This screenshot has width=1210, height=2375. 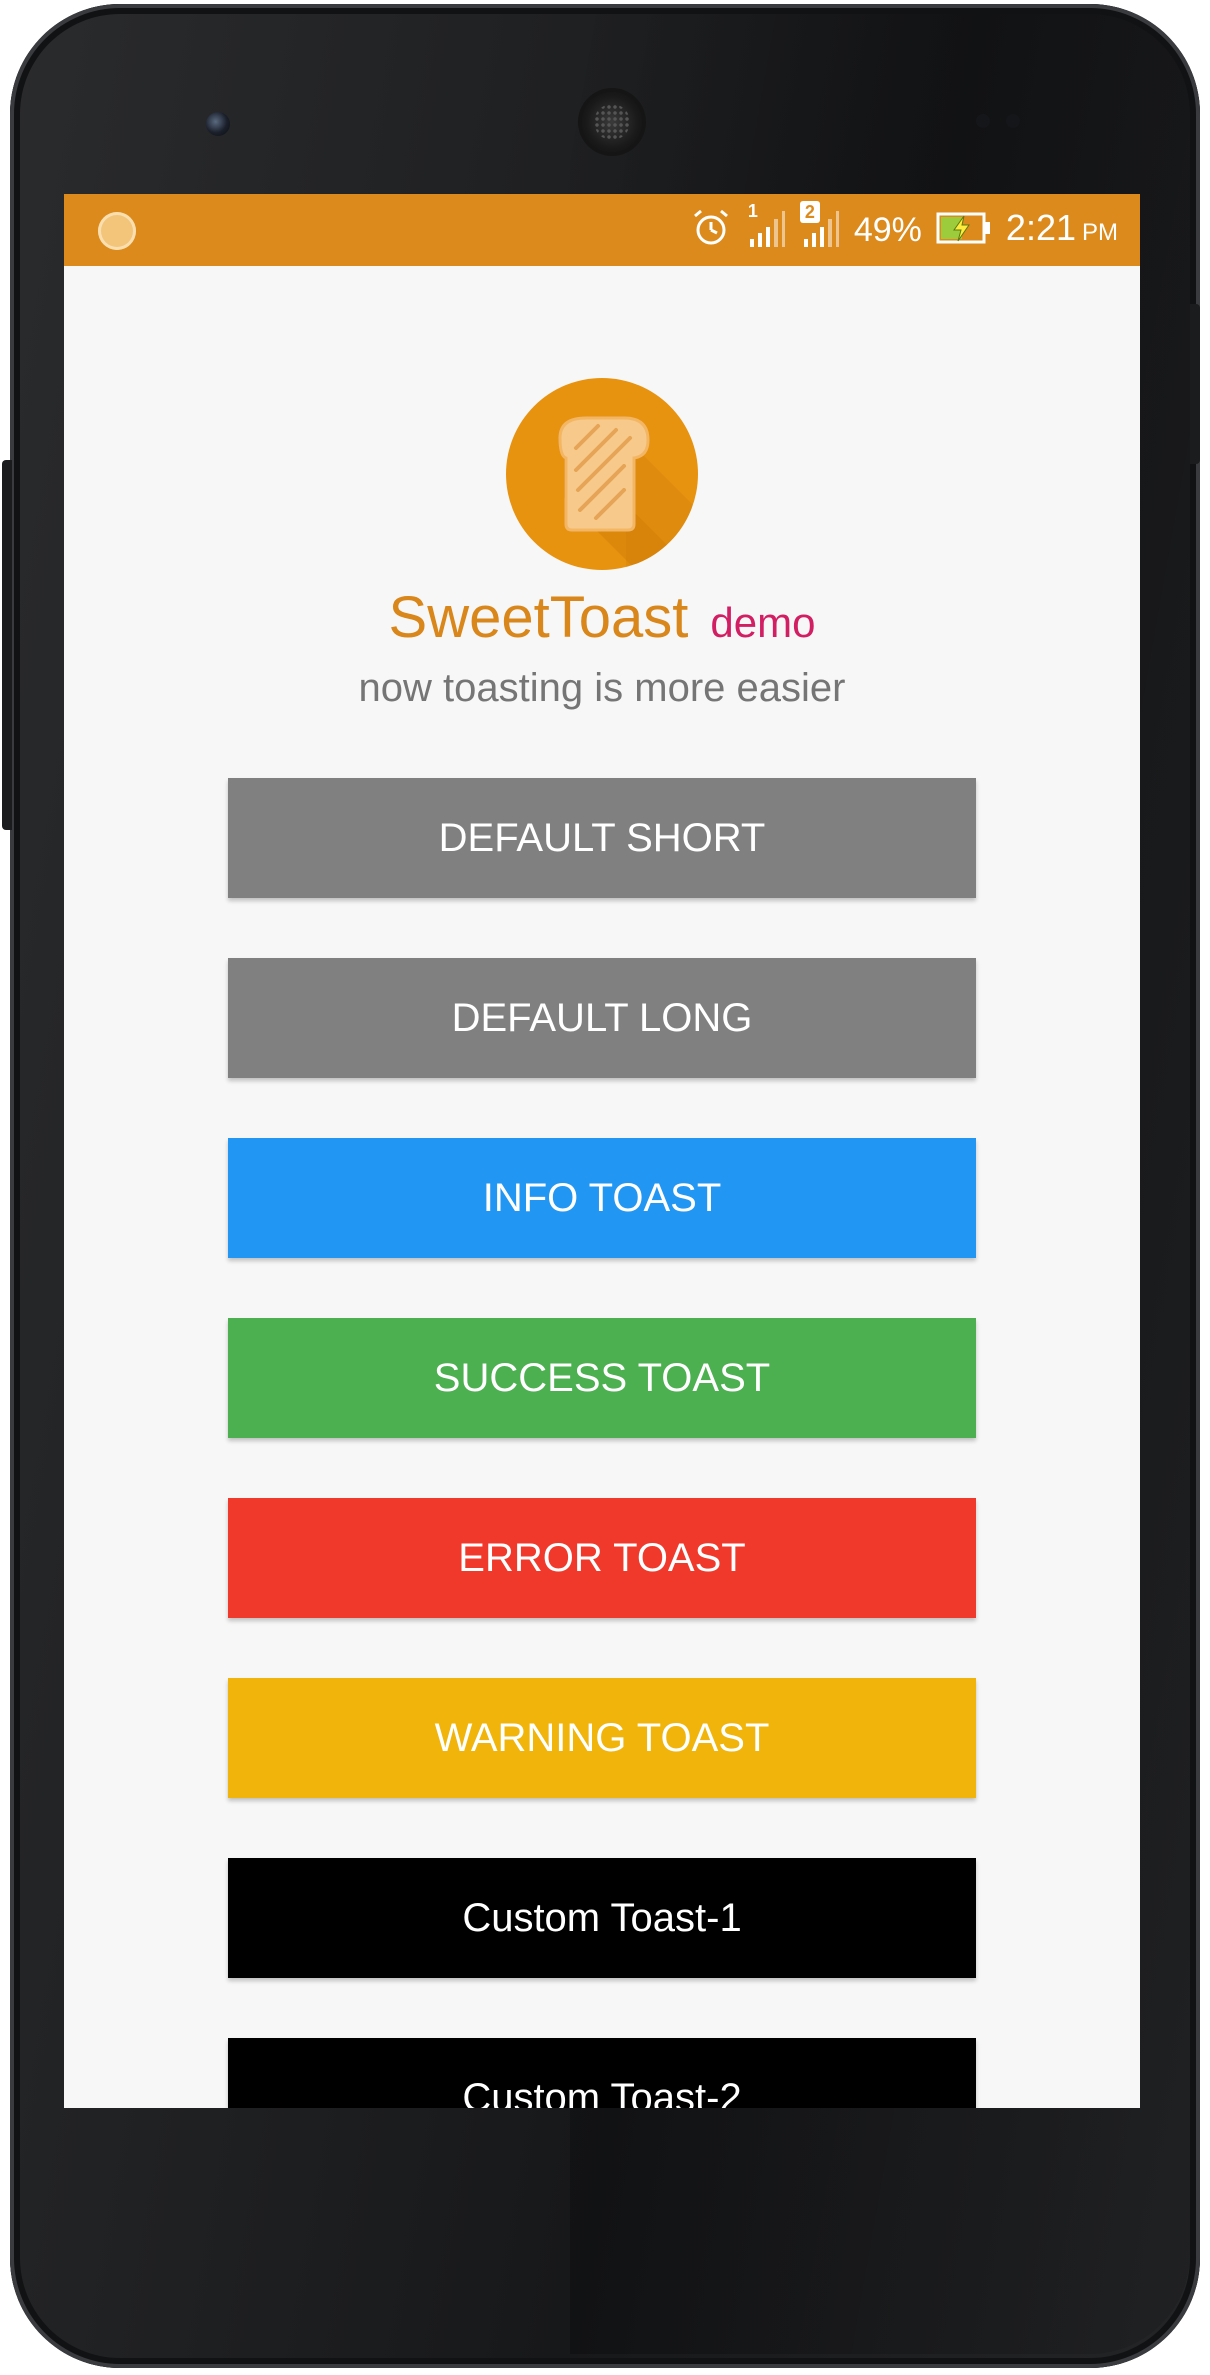 I want to click on clock-time: 2:21, so click(x=1040, y=227).